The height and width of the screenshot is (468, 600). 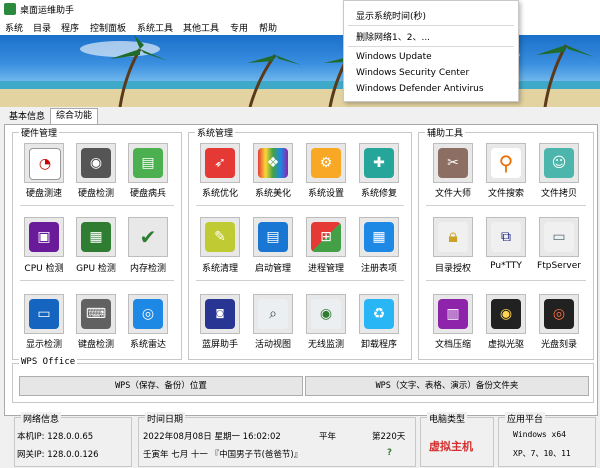 I want to click on item-label: 键盘检测, so click(x=95, y=345).